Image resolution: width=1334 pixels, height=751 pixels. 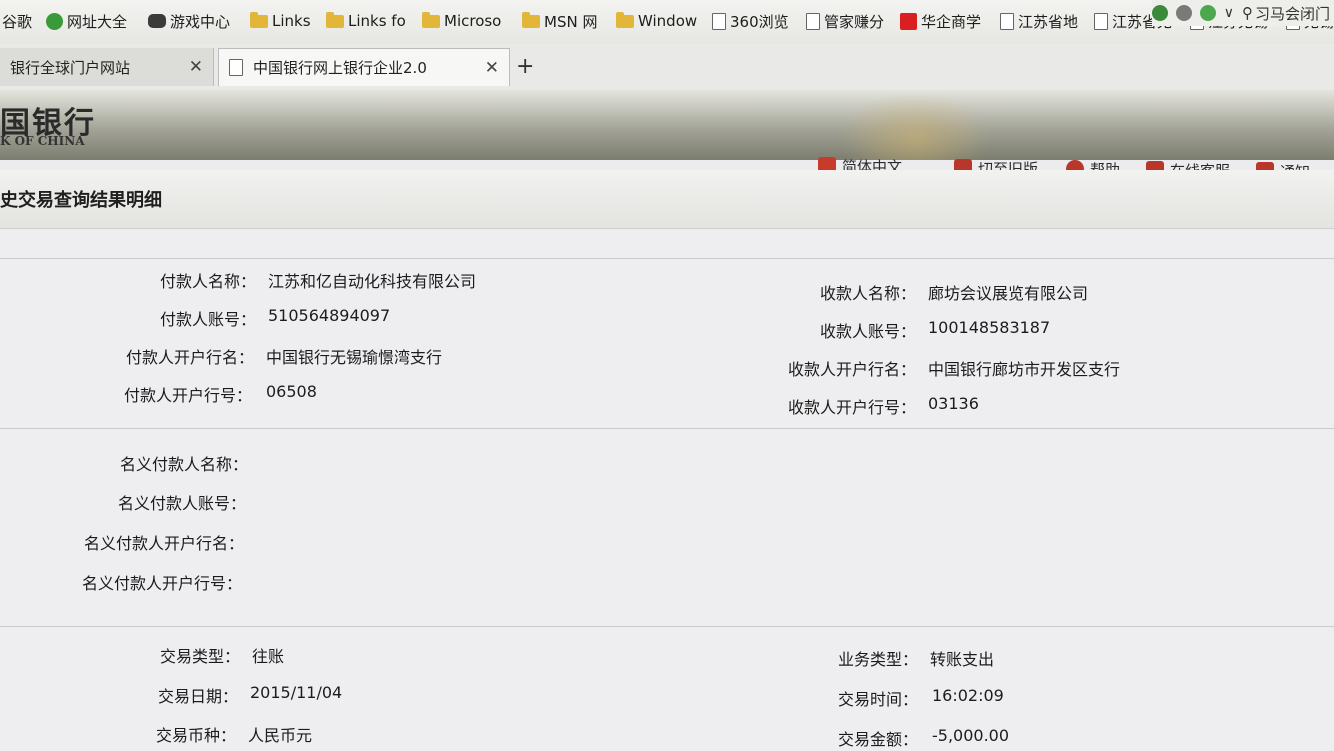 I want to click on field-value: 转账支出, so click(x=962, y=659).